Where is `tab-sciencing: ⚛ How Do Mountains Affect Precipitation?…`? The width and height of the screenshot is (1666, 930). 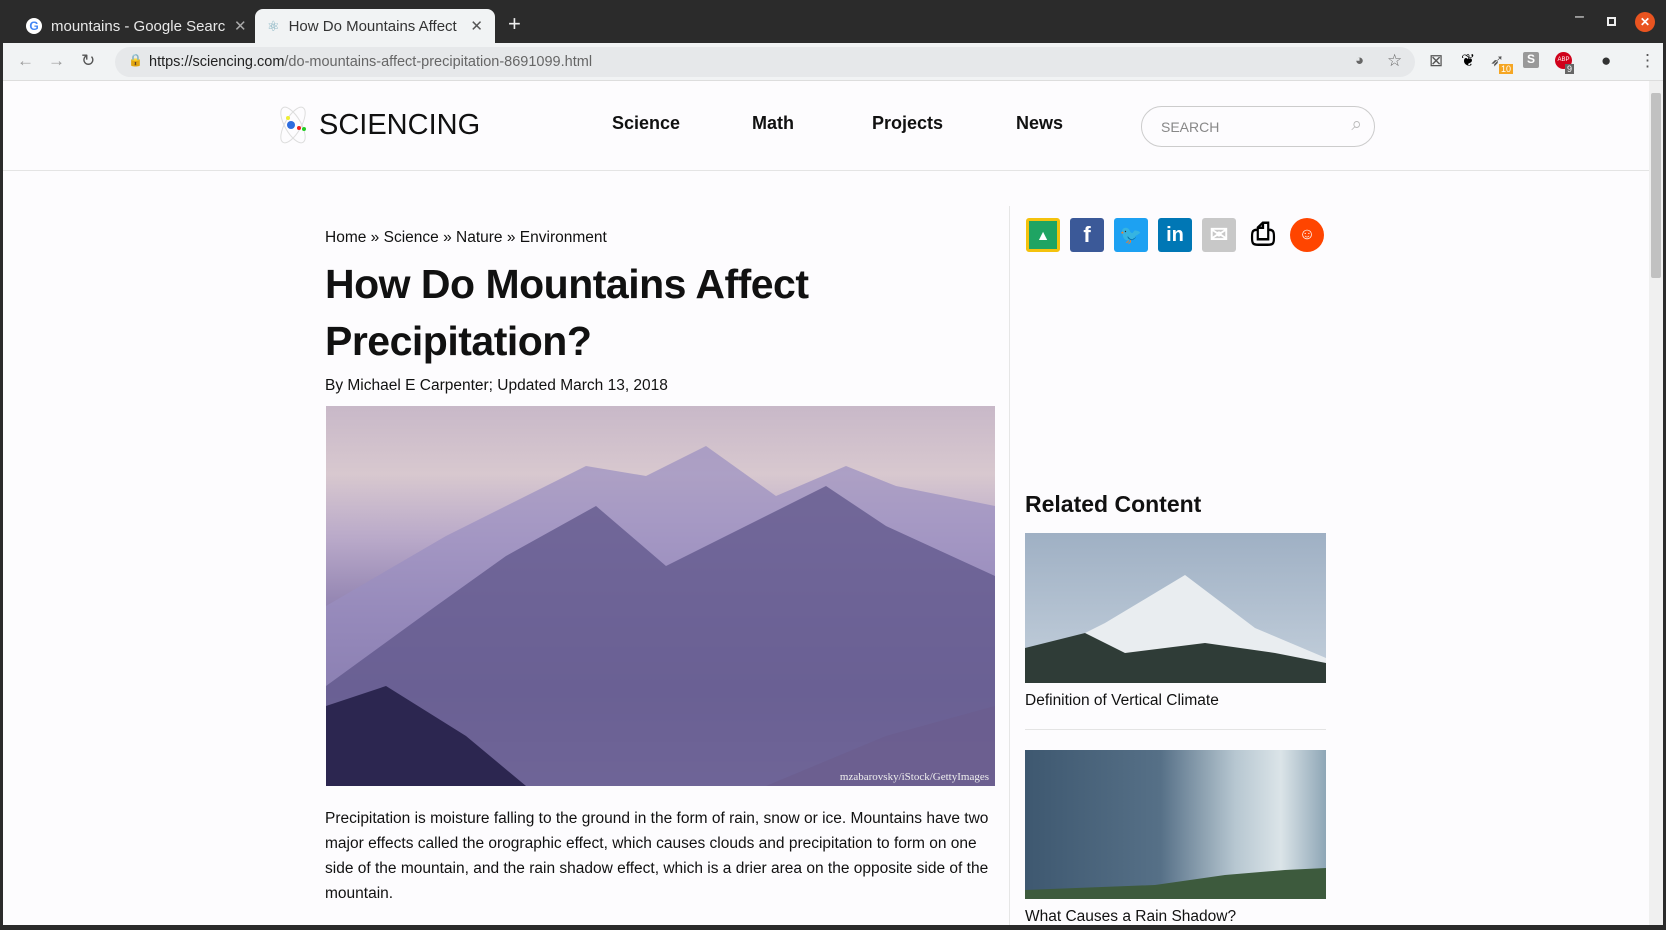
tab-sciencing: ⚛ How Do Mountains Affect Precipitation?… is located at coordinates (375, 26).